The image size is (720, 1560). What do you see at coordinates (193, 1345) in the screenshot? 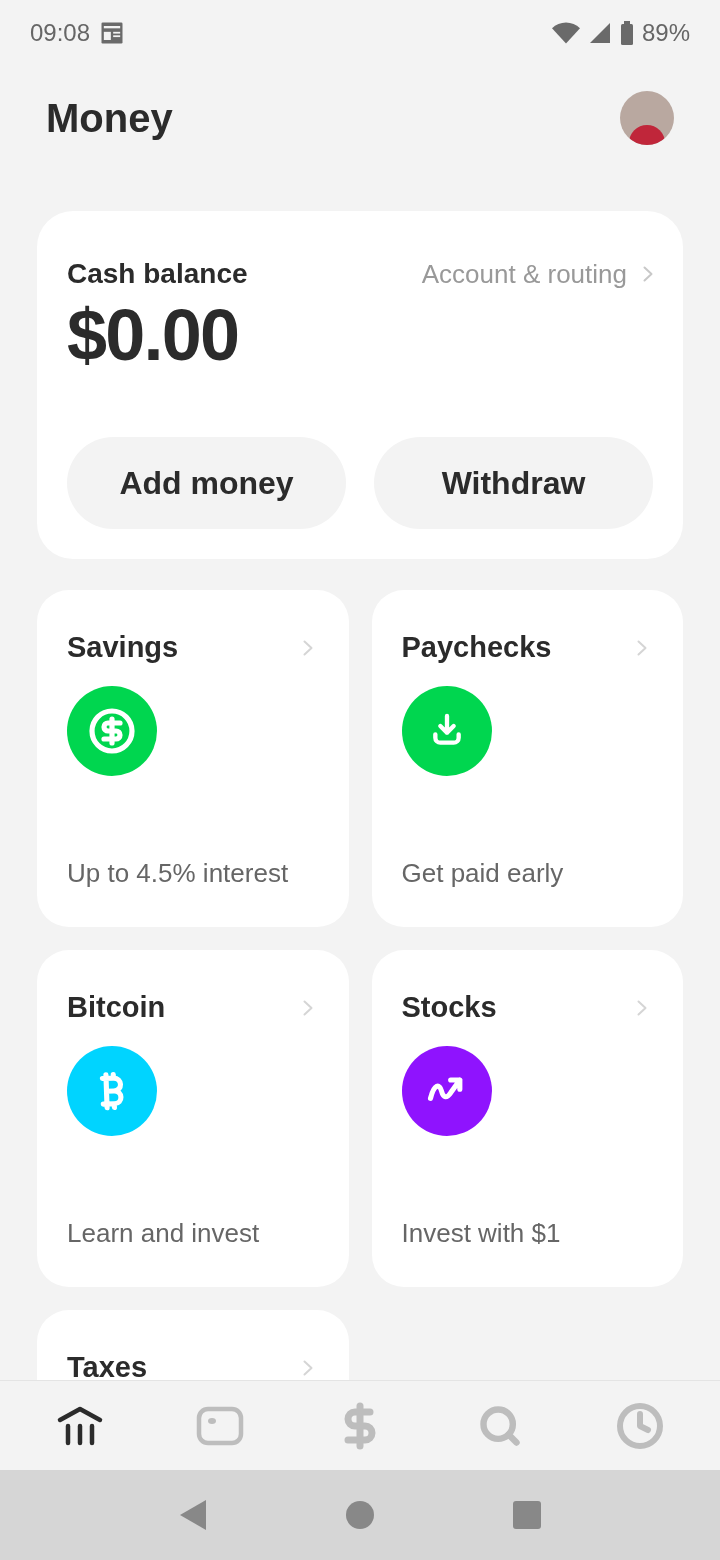
I see `product-tile: Taxes` at bounding box center [193, 1345].